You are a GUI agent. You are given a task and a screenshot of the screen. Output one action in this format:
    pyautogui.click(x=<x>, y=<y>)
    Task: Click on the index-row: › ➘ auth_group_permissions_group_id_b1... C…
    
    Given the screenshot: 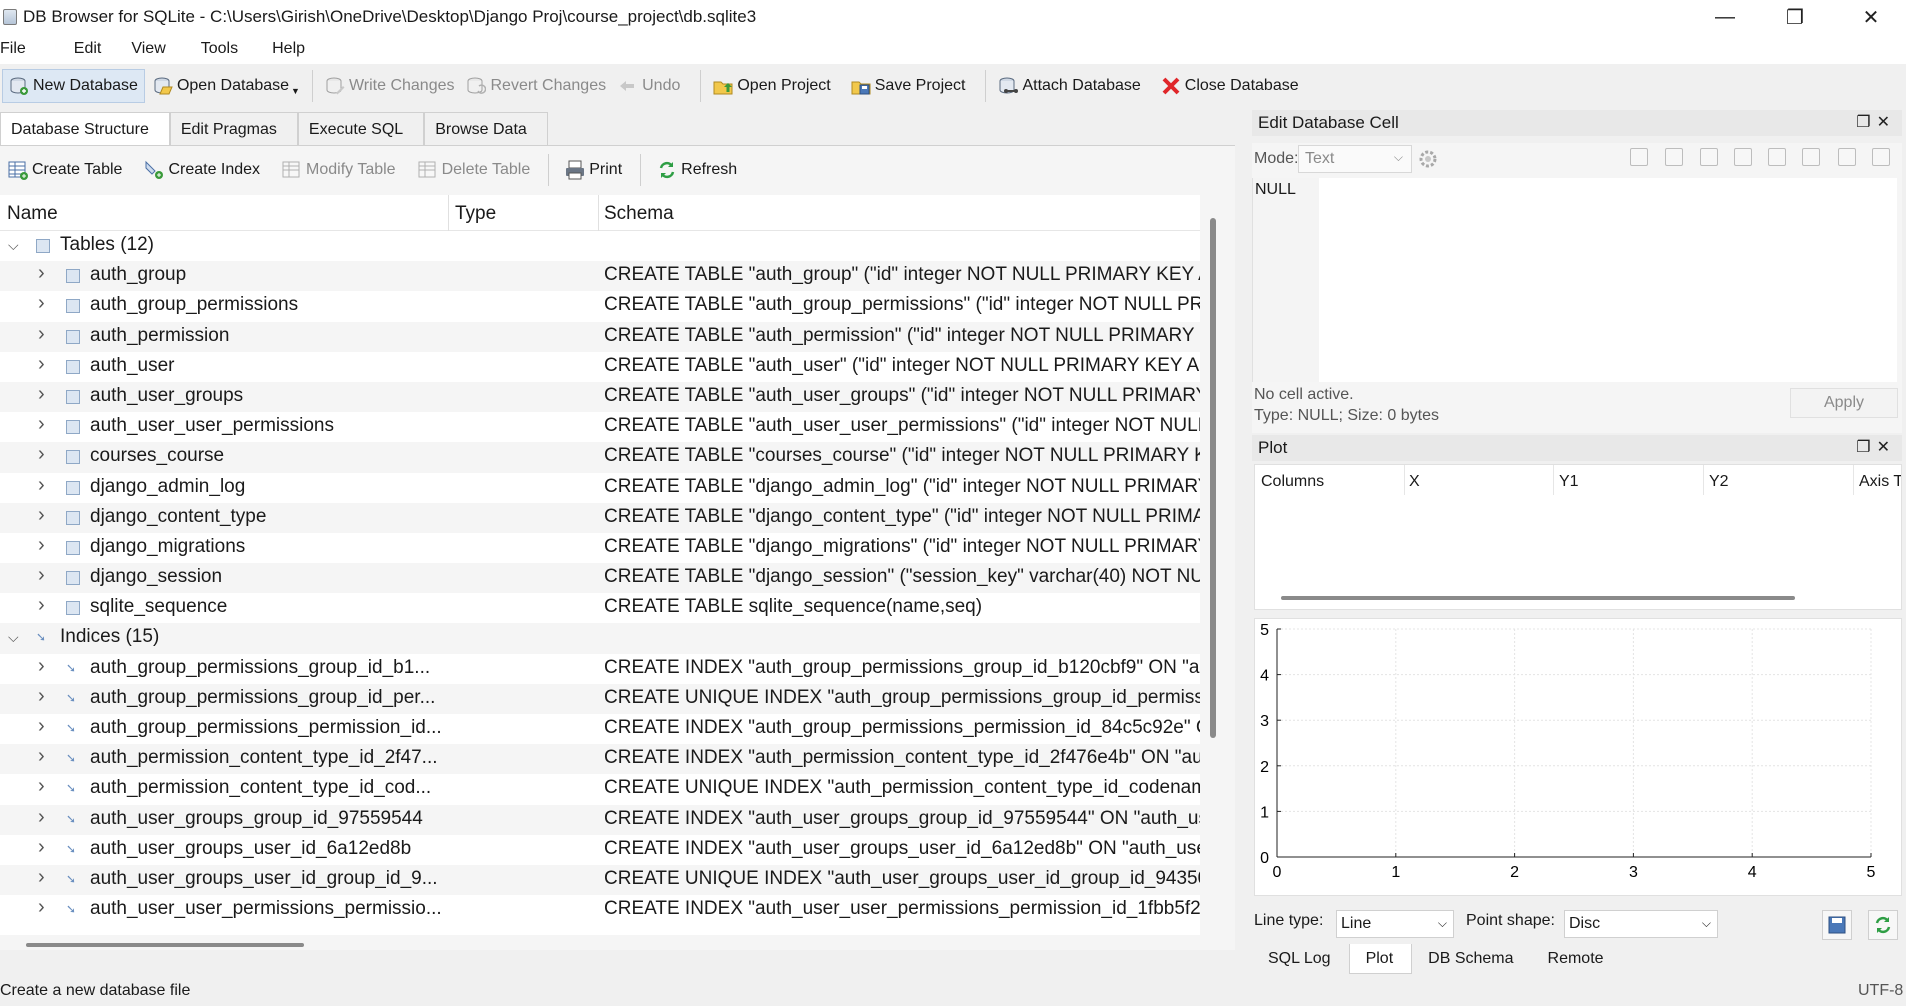 What is the action you would take?
    pyautogui.click(x=600, y=669)
    